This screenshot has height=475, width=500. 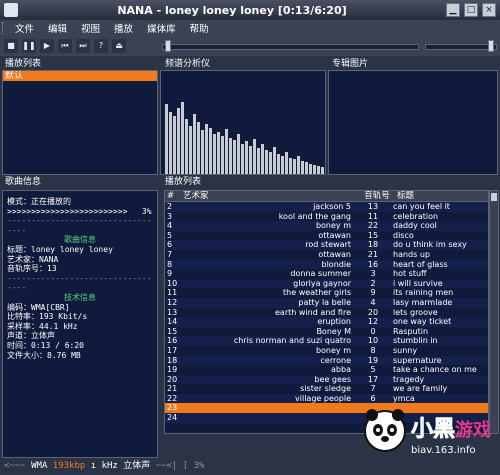 What do you see at coordinates (453, 10) in the screenshot?
I see `minimize-button: ▁` at bounding box center [453, 10].